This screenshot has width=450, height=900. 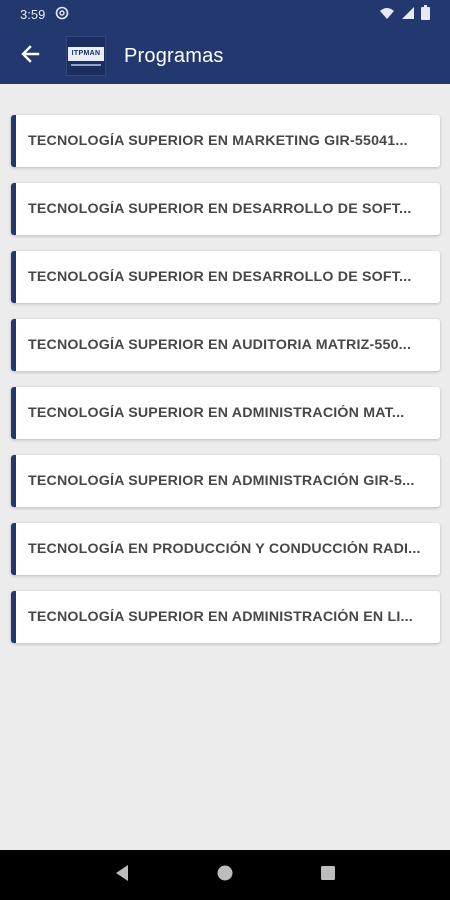 I want to click on nav-home-button, so click(x=225, y=875).